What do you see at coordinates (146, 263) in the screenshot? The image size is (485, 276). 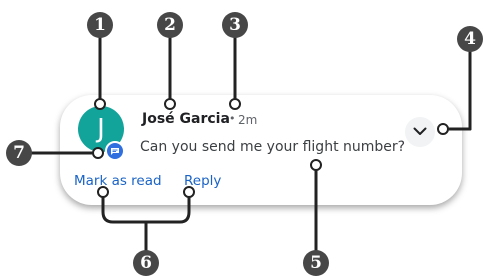 I see `callout-6: 6` at bounding box center [146, 263].